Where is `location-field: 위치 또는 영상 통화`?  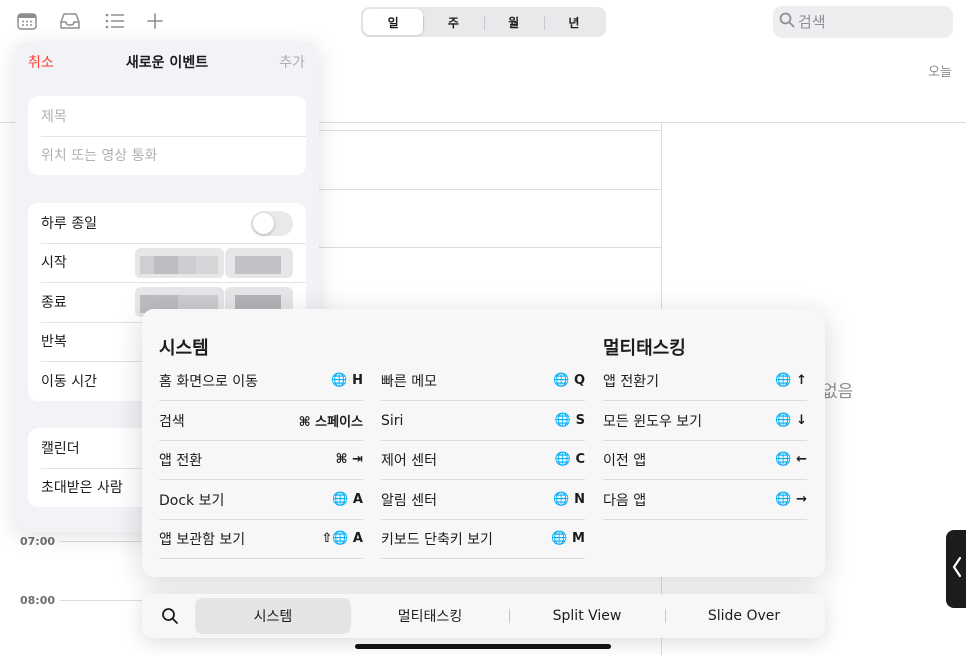 location-field: 위치 또는 영상 통화 is located at coordinates (167, 155).